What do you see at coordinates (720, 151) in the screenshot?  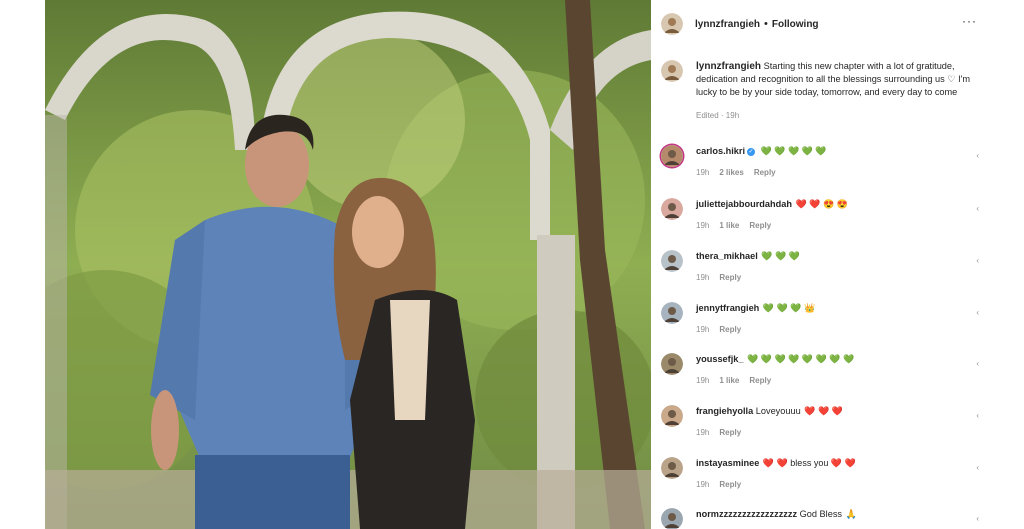 I see `commenter-username: carlos.hikri` at bounding box center [720, 151].